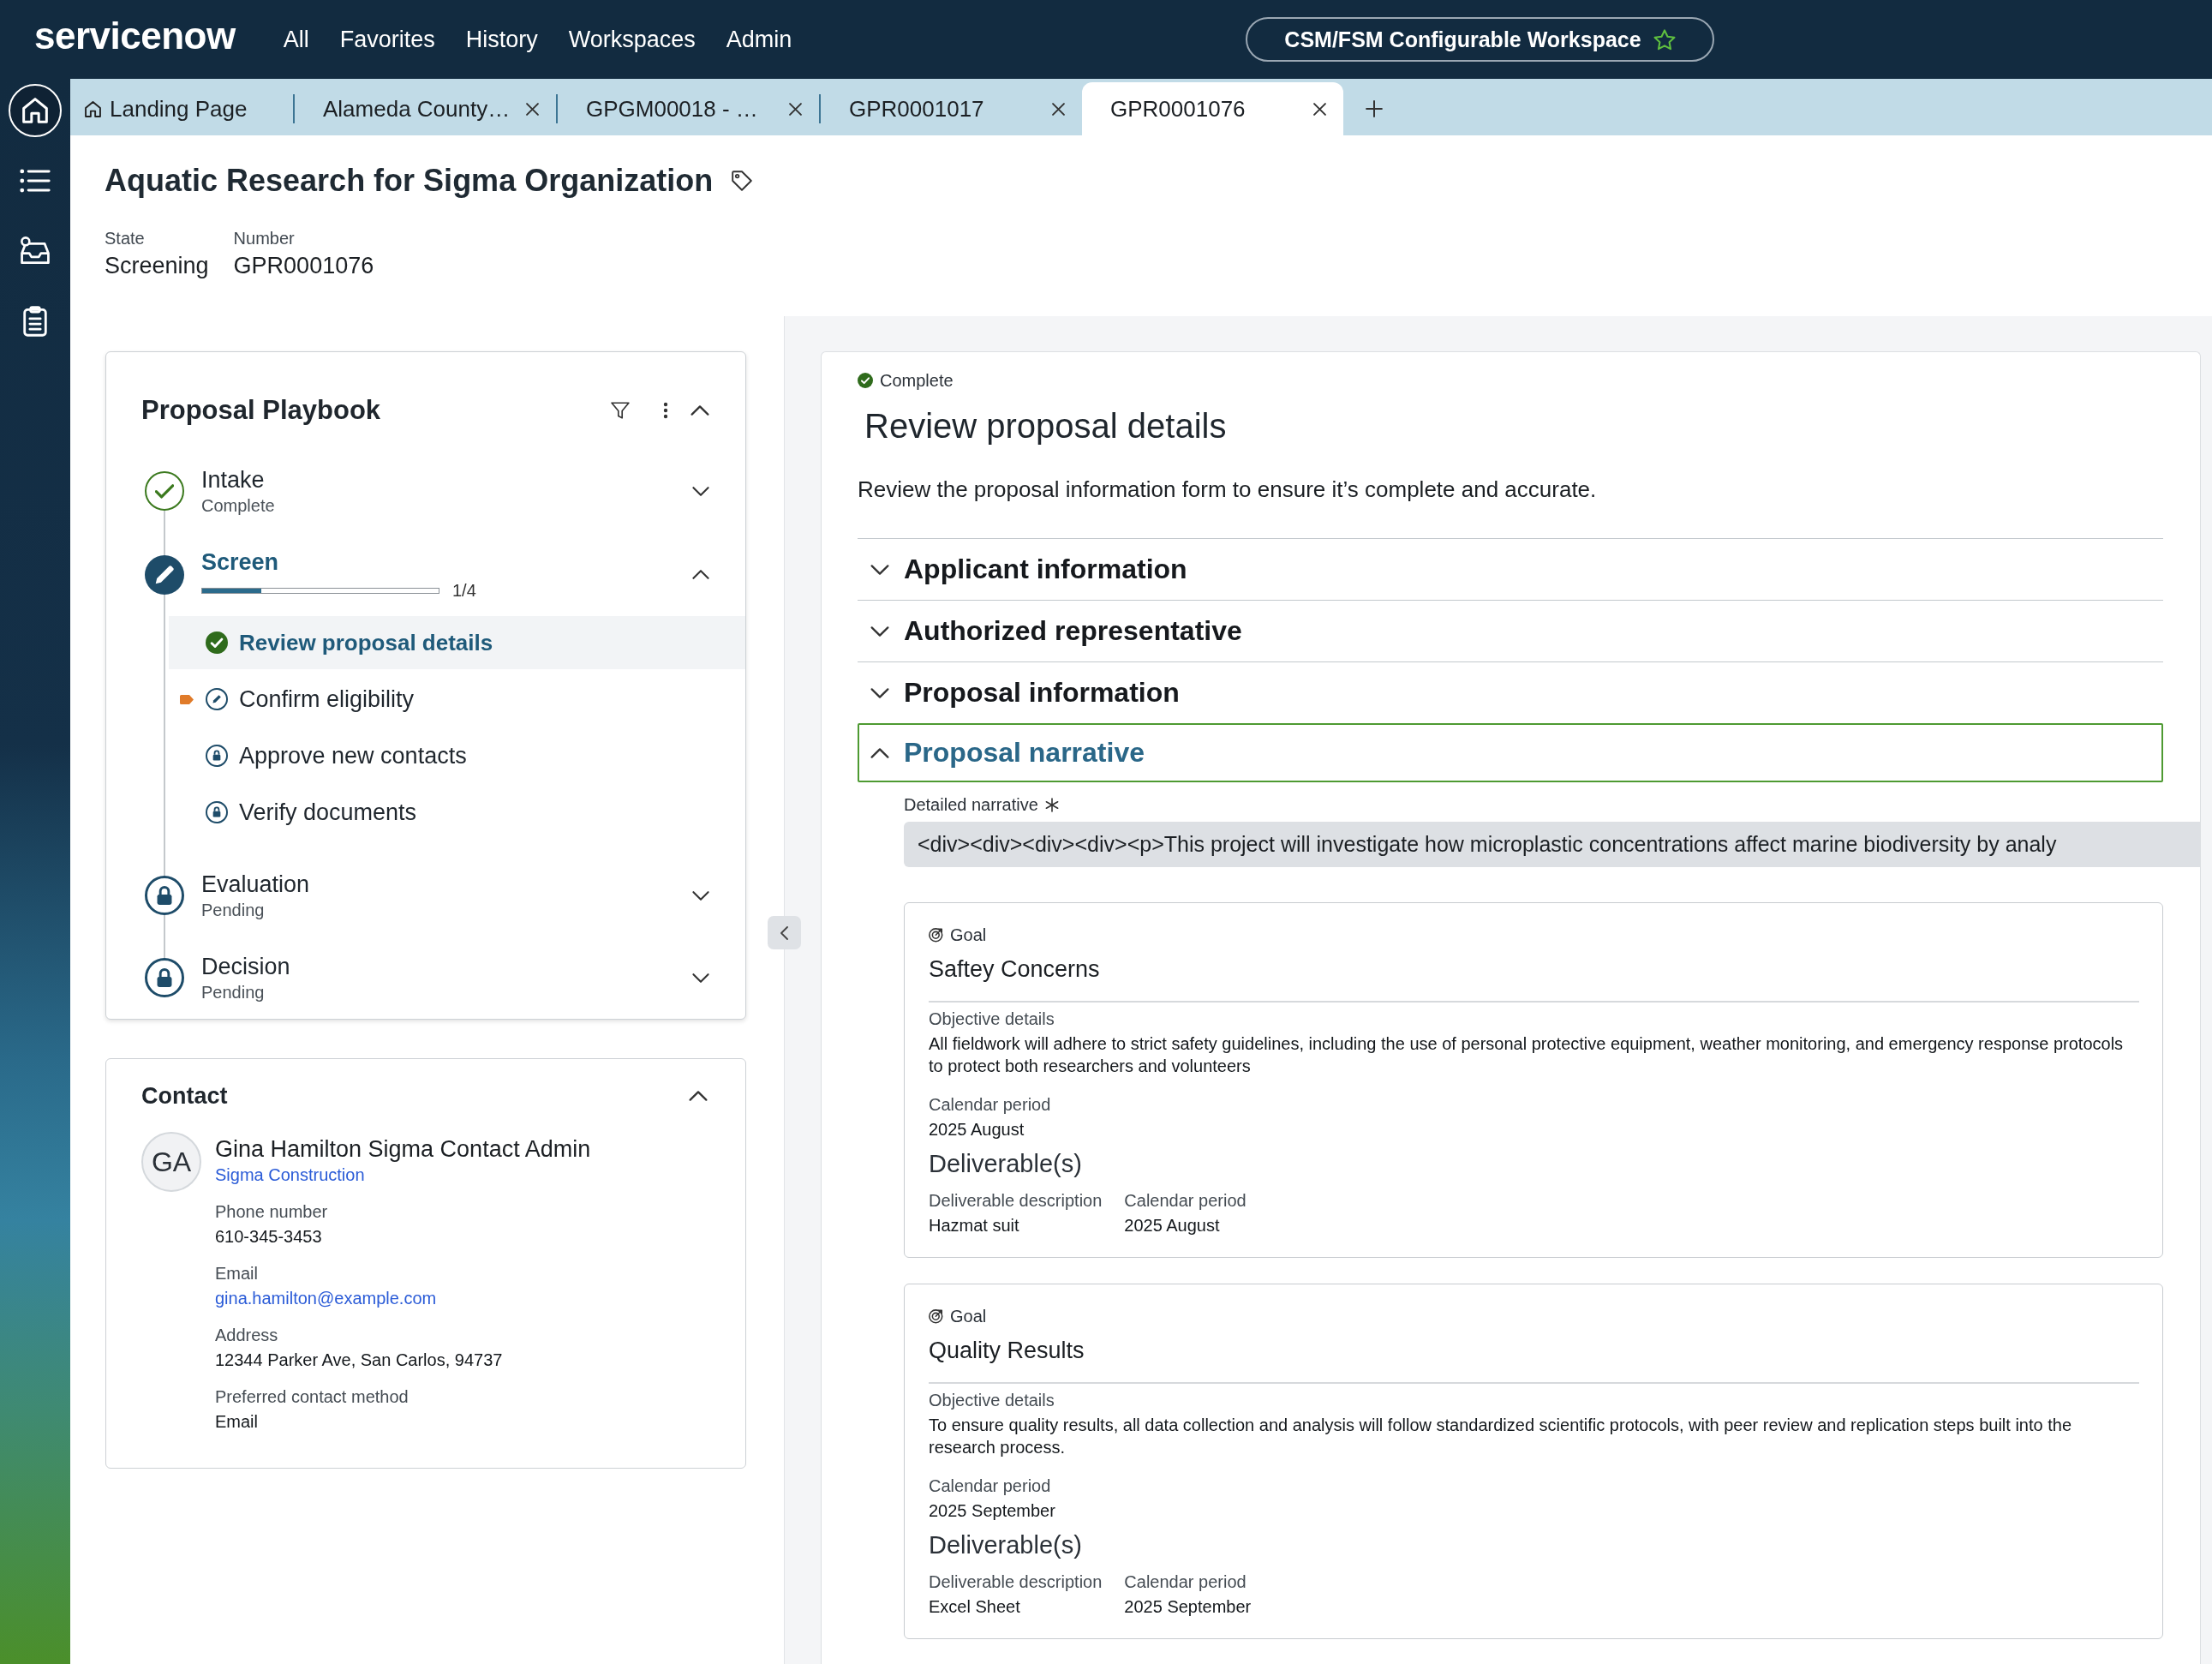 This screenshot has width=2212, height=1664. What do you see at coordinates (1510, 752) in the screenshot?
I see `section-header: Proposal narrative` at bounding box center [1510, 752].